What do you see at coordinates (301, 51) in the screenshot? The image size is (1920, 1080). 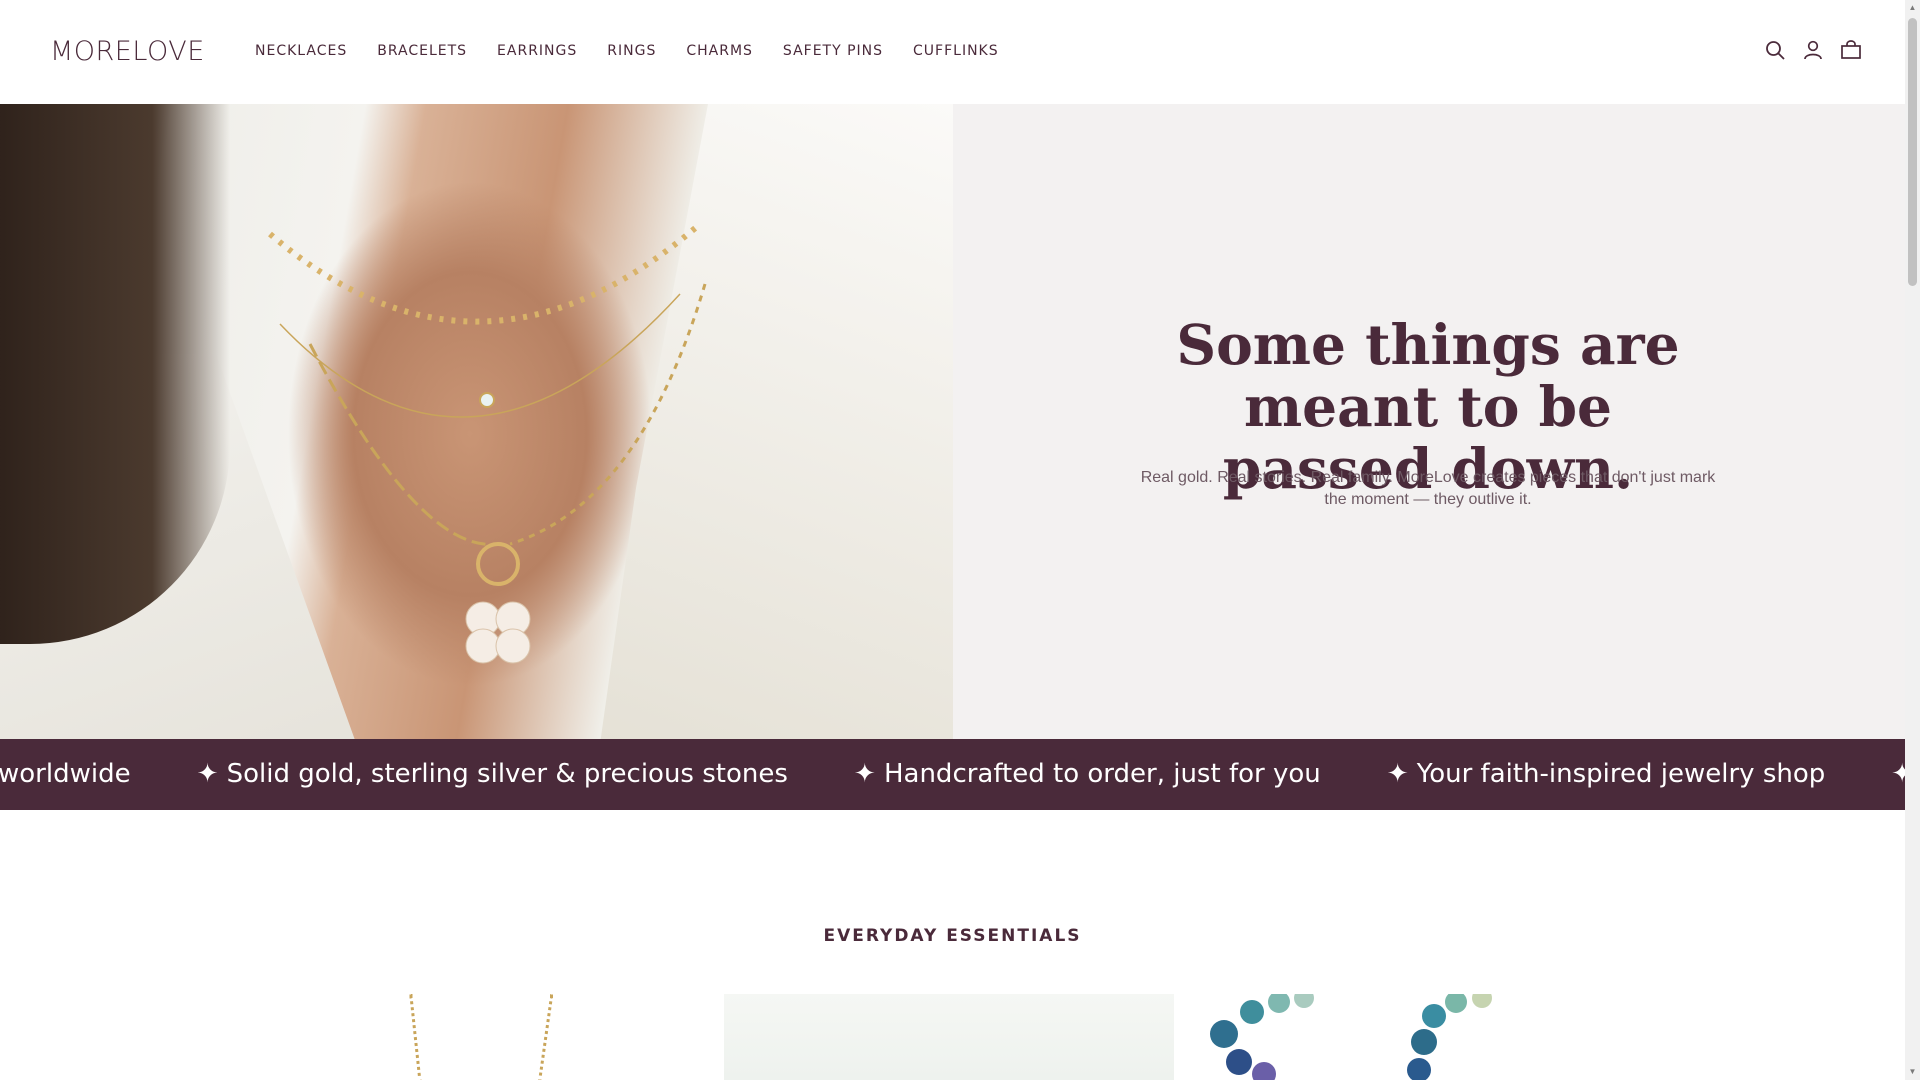 I see `nav-necklaces: NECKLACES` at bounding box center [301, 51].